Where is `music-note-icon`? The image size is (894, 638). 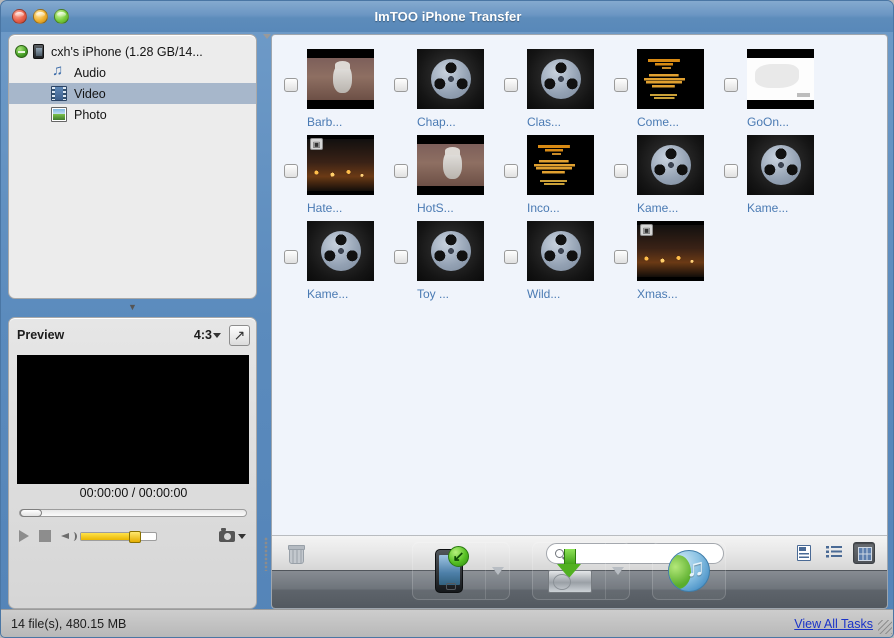
music-note-icon is located at coordinates (59, 71).